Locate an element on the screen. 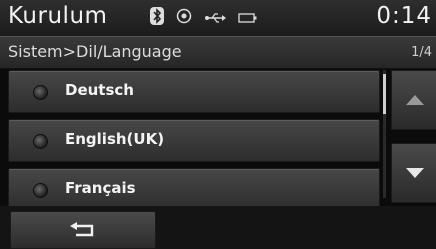 This screenshot has width=436, height=249. language-label: Français is located at coordinates (100, 188).